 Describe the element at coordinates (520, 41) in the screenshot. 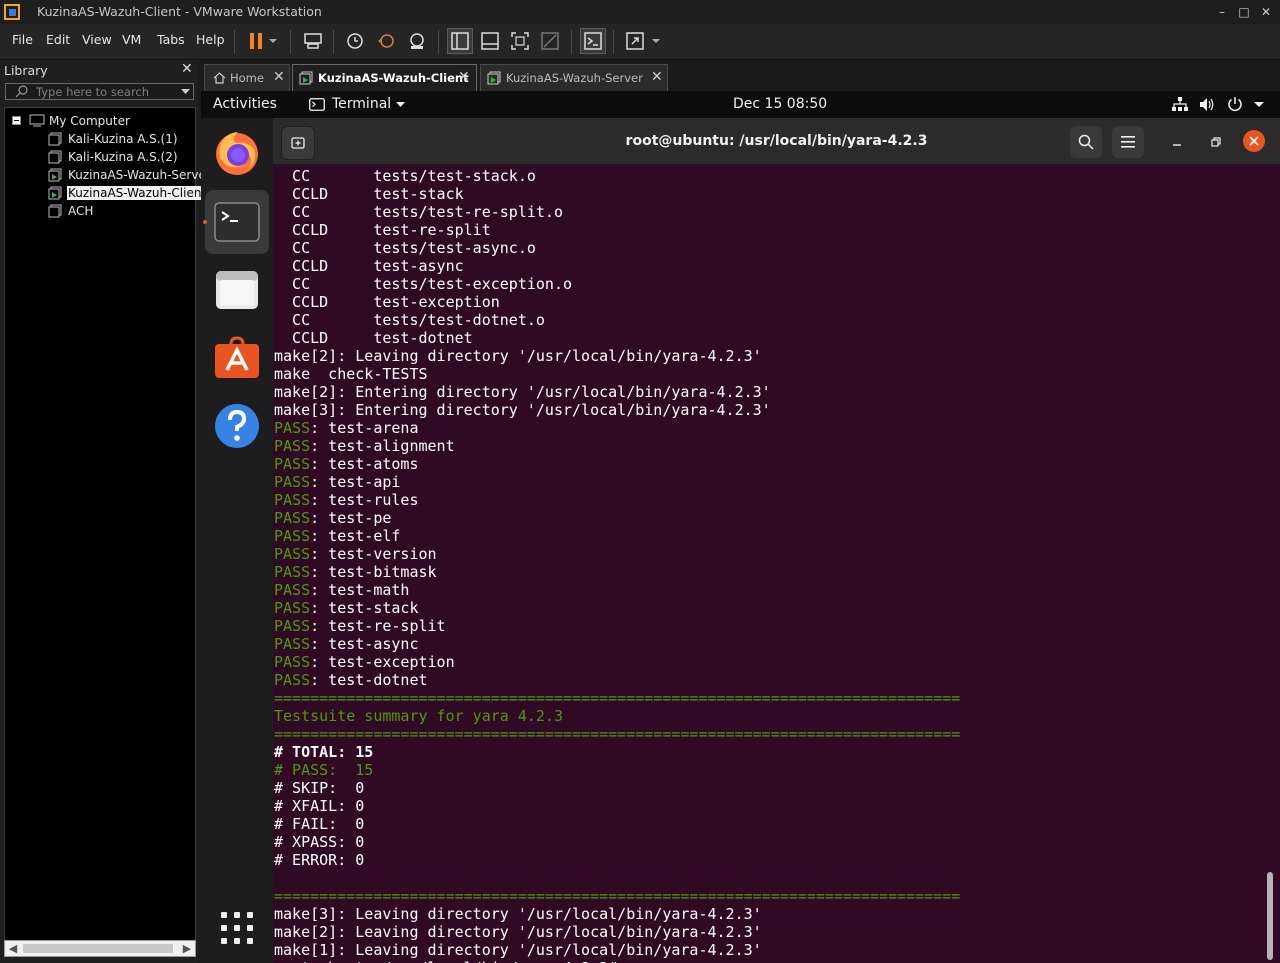

I see `full-screen-button` at that location.